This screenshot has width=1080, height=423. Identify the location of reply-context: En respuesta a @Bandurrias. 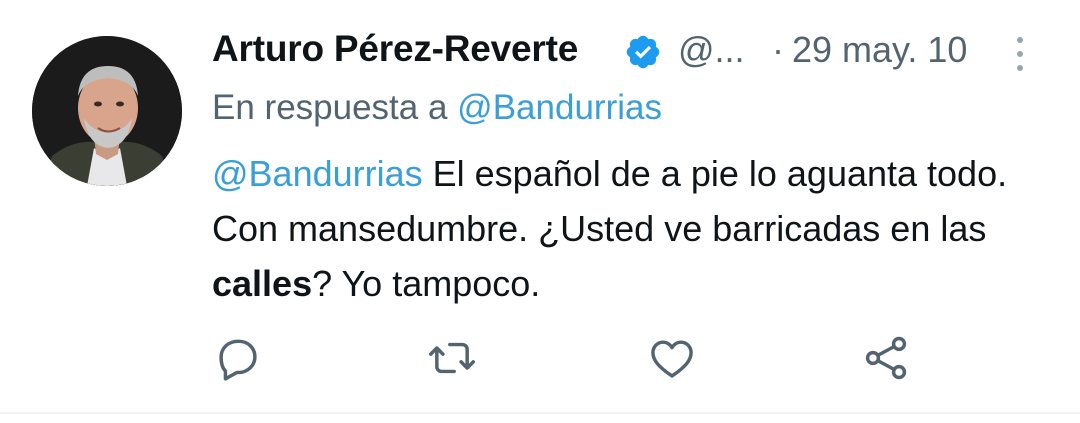
(437, 108).